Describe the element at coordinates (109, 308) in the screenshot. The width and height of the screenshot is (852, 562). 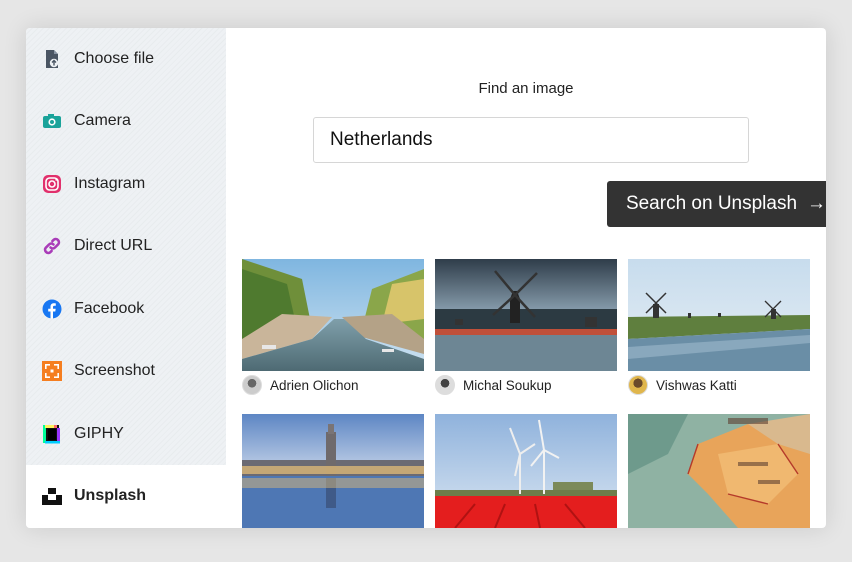
I see `sidebar-item-label: Facebook` at that location.